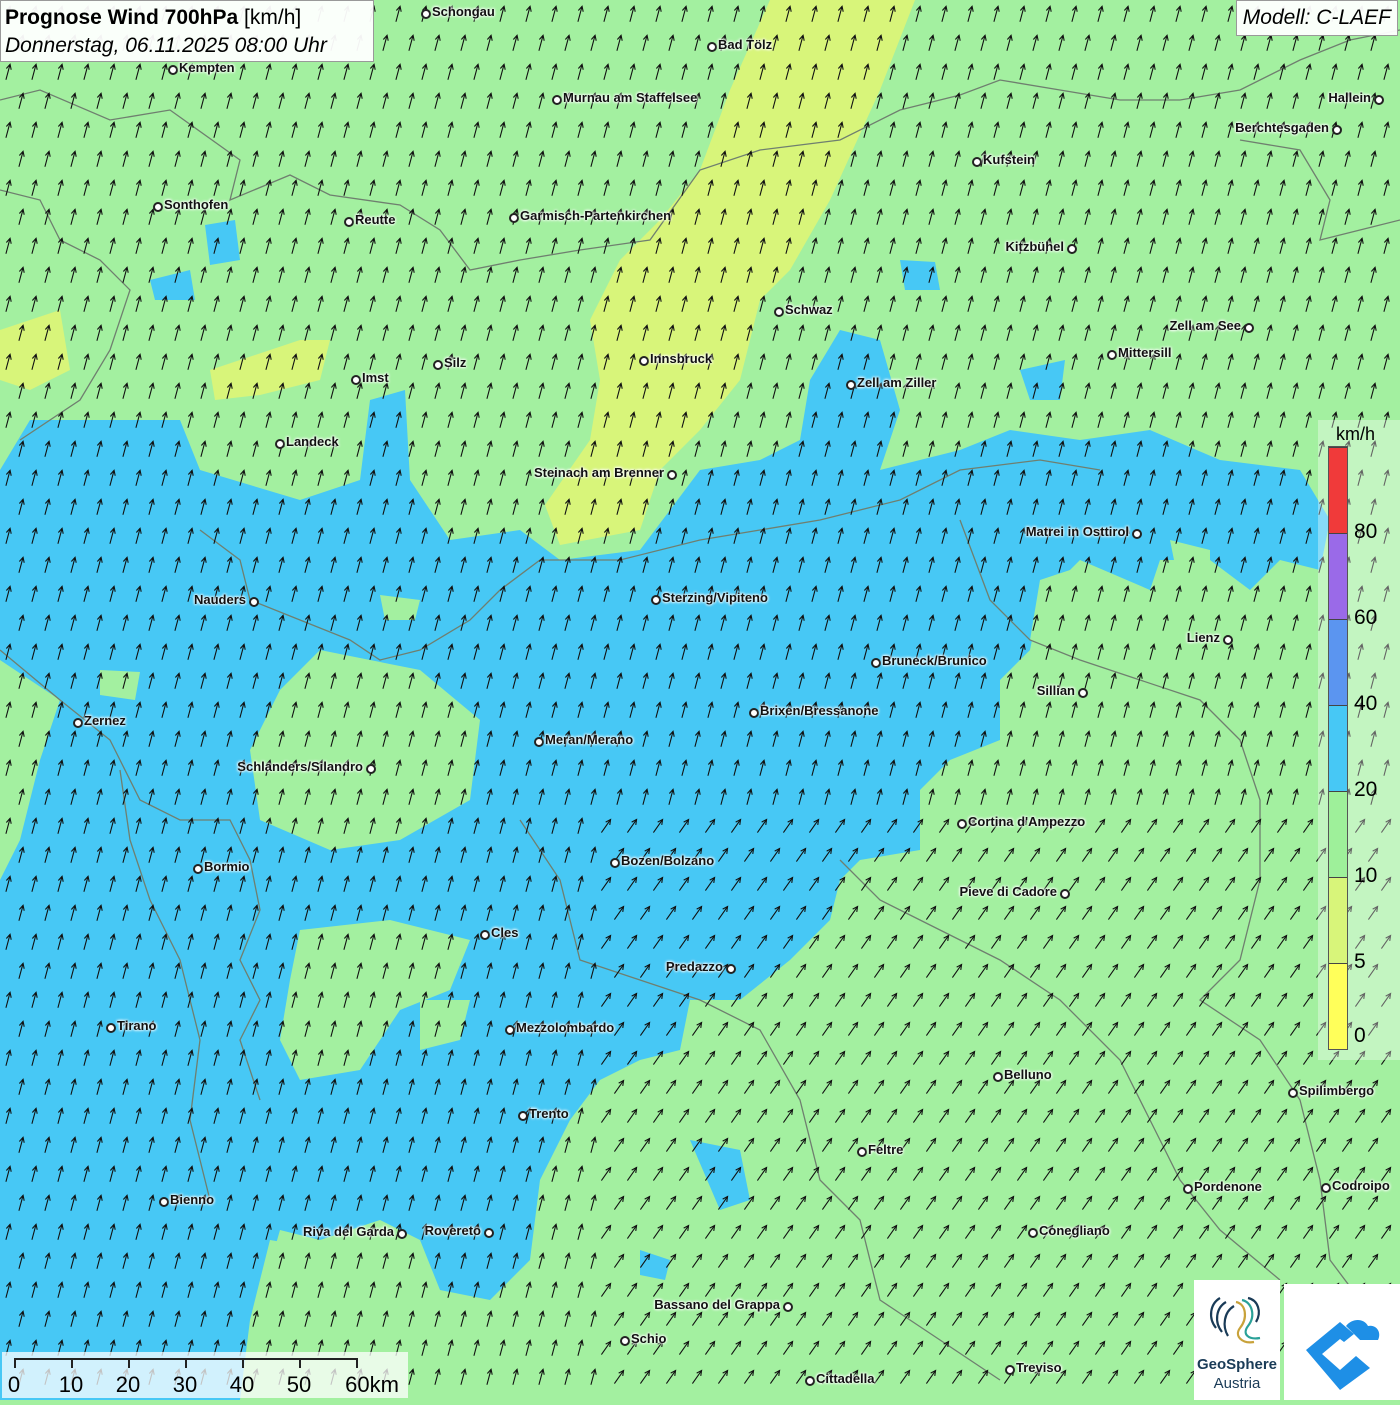 Image resolution: width=1400 pixels, height=1405 pixels. I want to click on city-label: Cles, so click(505, 932).